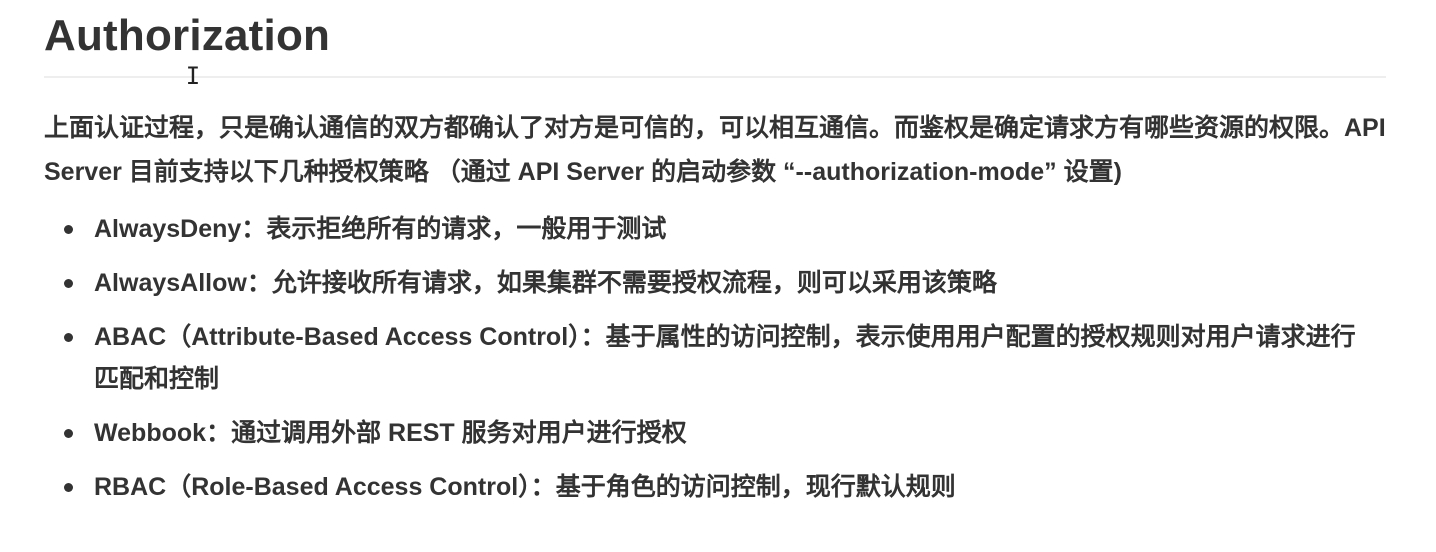 The width and height of the screenshot is (1436, 552). I want to click on policy-description: 基于角色的访问控制，现行默认规则, so click(755, 487).